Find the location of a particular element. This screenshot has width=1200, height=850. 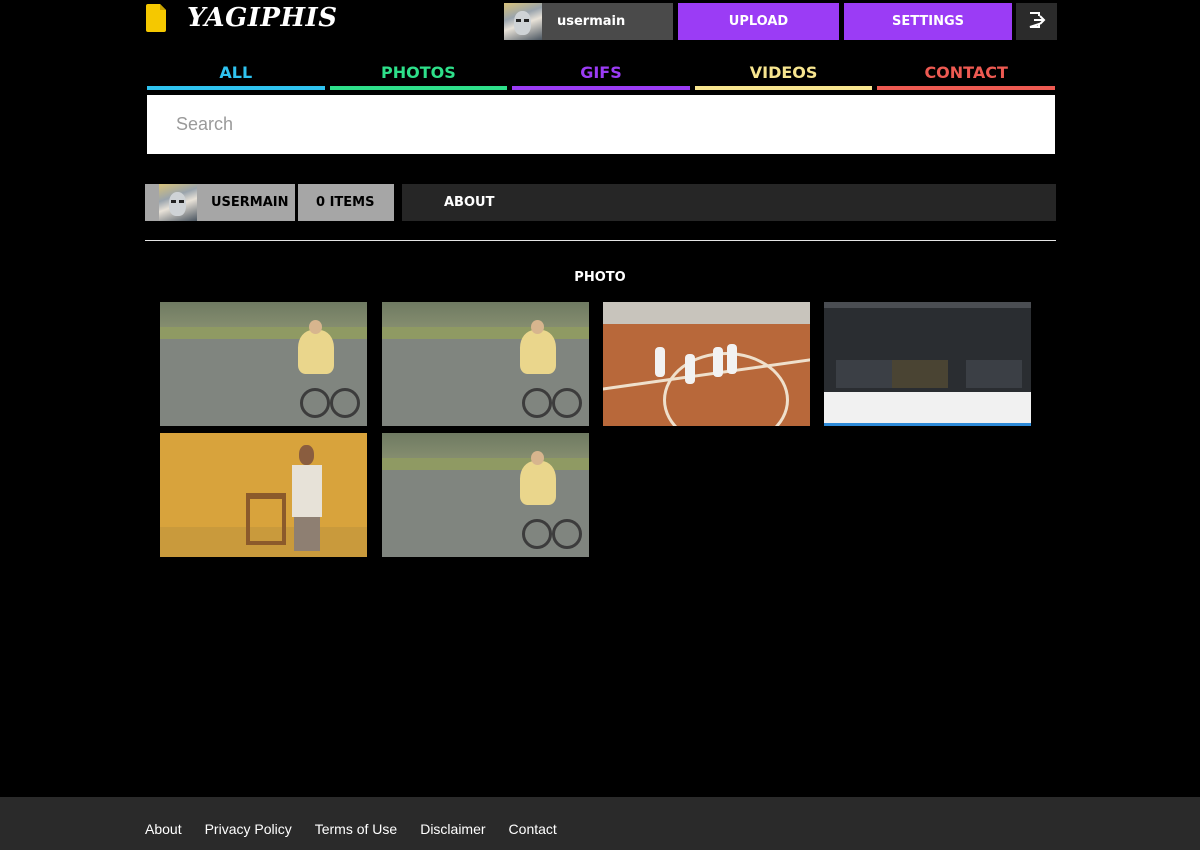

username-label: usermain is located at coordinates (591, 21).